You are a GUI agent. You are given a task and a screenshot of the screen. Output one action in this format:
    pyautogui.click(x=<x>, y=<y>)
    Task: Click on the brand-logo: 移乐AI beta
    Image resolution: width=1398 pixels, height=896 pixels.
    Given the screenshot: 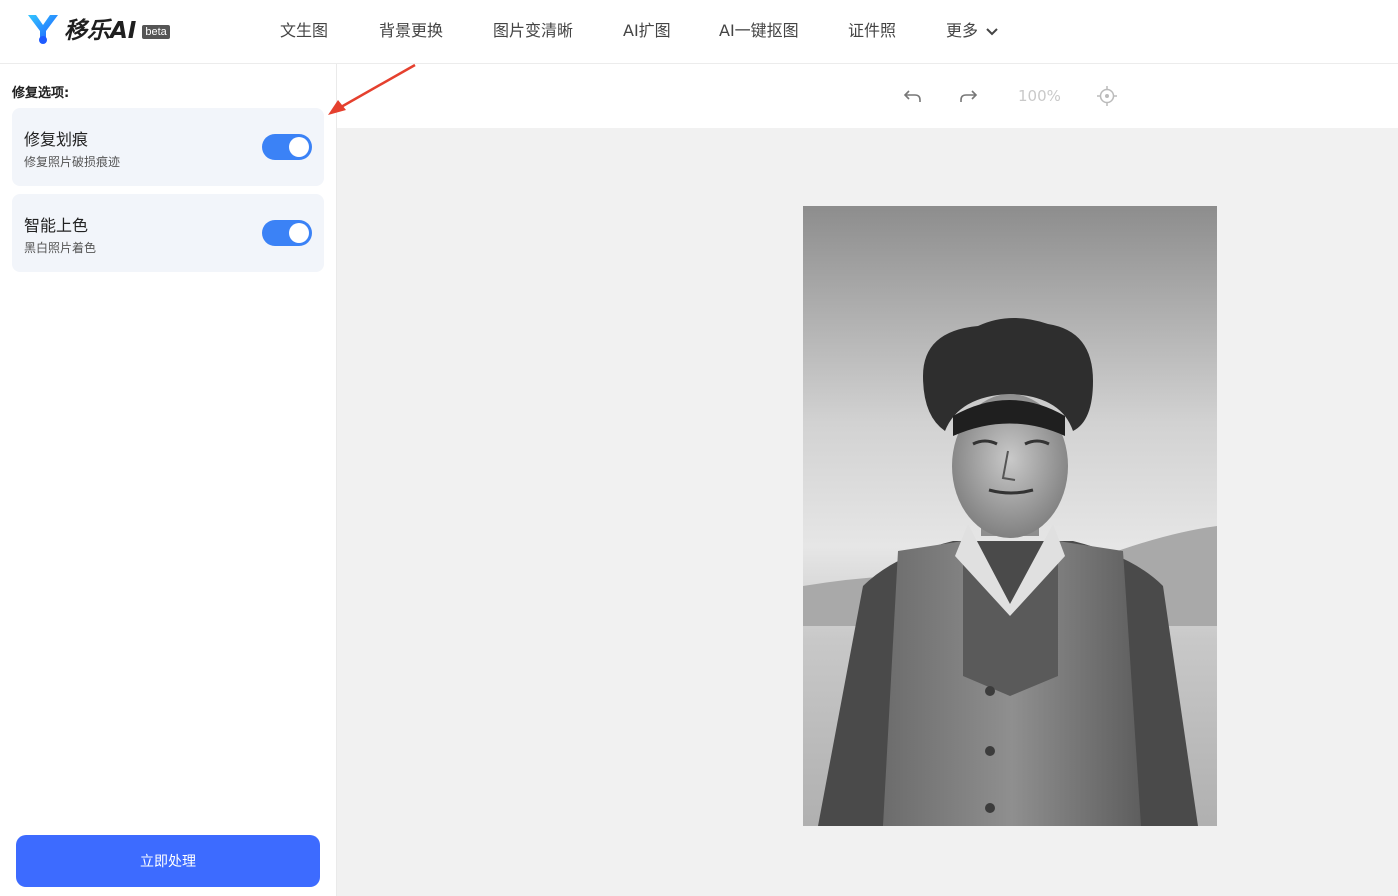 What is the action you would take?
    pyautogui.click(x=98, y=28)
    